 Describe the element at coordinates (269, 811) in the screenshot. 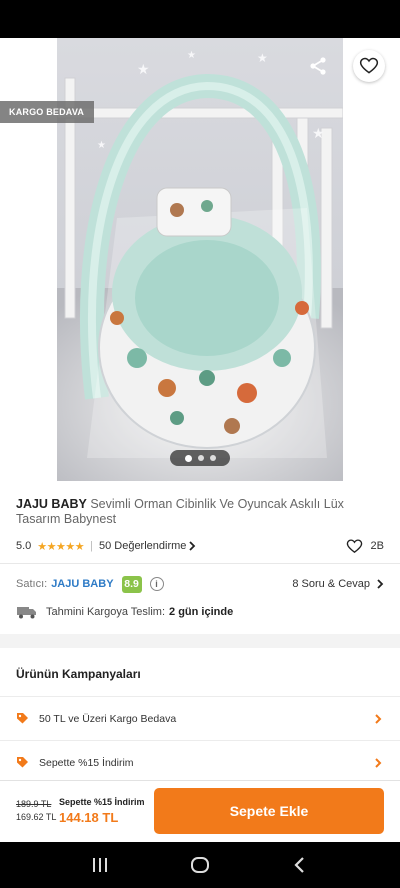

I see `add-to-cart-button: Sepete Ekle` at that location.